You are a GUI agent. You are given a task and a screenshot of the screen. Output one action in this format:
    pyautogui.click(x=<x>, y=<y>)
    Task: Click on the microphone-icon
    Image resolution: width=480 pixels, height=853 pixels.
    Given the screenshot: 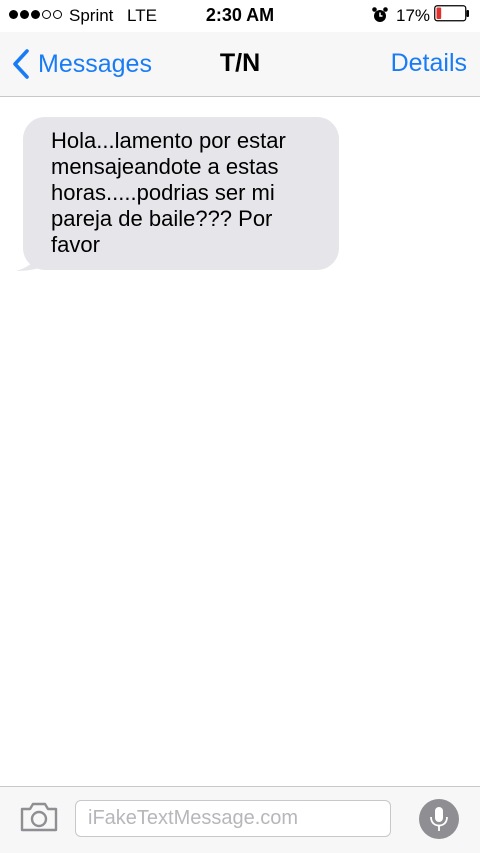 What is the action you would take?
    pyautogui.click(x=439, y=819)
    